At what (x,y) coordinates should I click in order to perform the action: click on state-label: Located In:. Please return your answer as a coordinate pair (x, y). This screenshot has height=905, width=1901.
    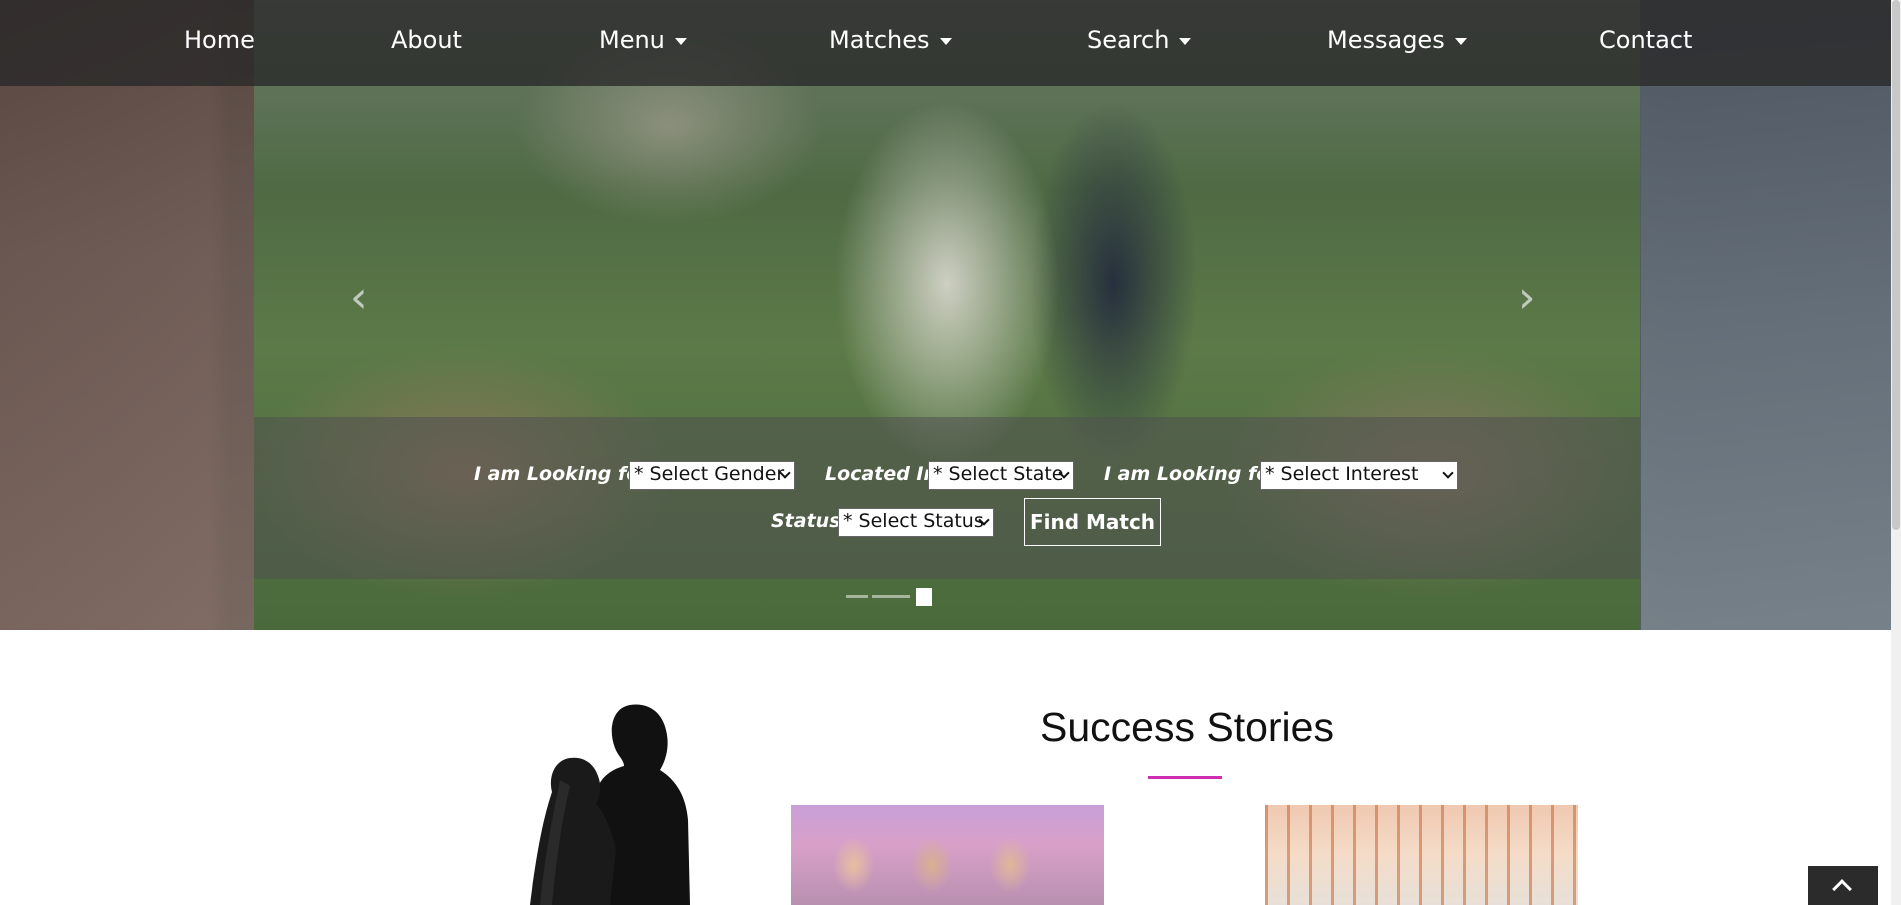
    Looking at the image, I should click on (885, 474).